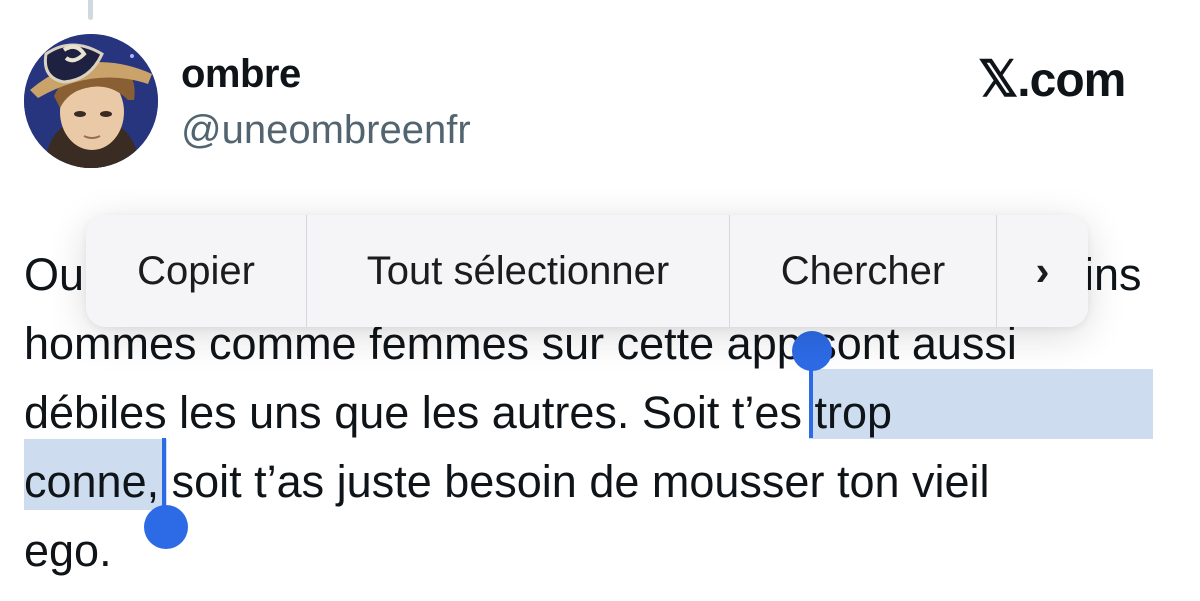 This screenshot has width=1200, height=601. I want to click on avatar, so click(91, 101).